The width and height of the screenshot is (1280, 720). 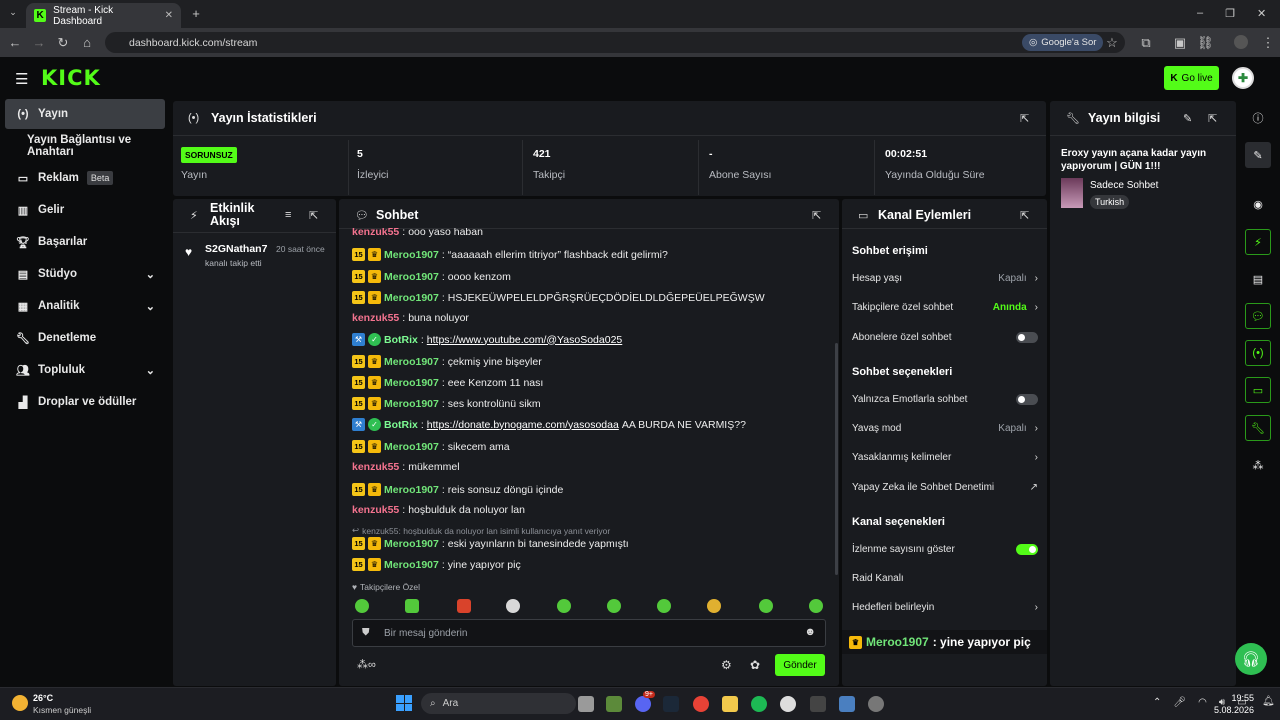 I want to click on chat-scrollbar, so click(x=836, y=459).